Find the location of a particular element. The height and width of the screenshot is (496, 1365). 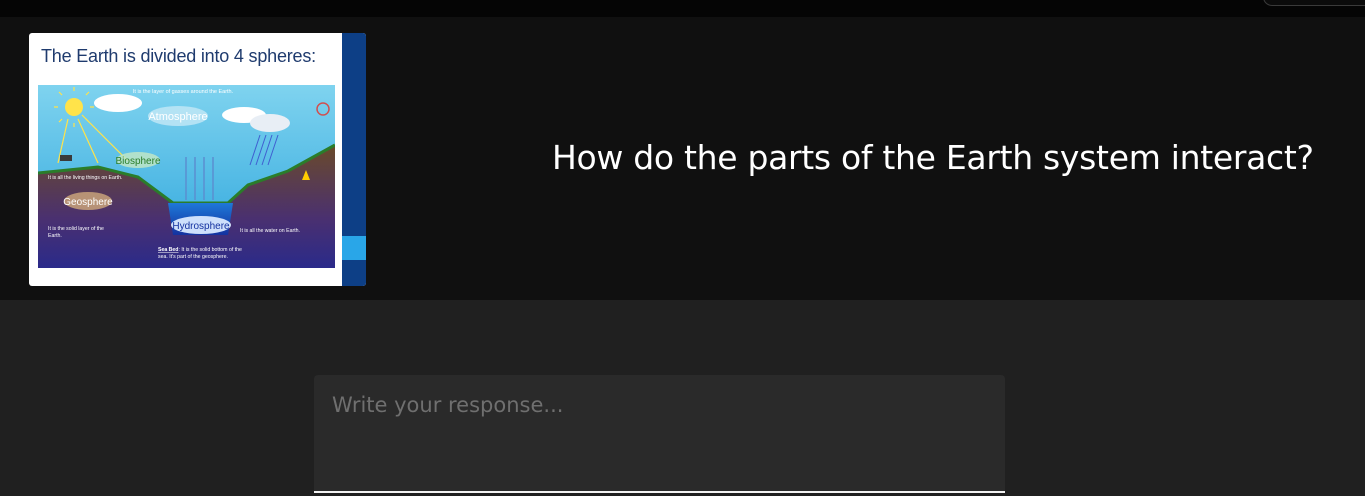

hydrosphere-label: Hydrosphere is located at coordinates (201, 226).